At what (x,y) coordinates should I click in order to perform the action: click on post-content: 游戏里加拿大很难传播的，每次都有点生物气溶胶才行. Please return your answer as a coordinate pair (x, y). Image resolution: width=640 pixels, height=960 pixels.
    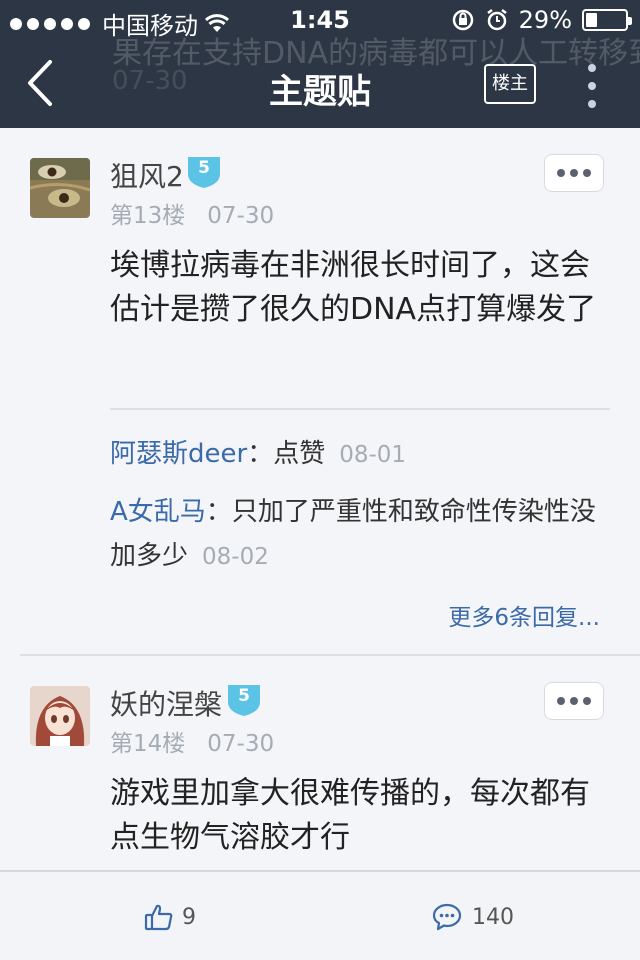
    Looking at the image, I should click on (350, 815).